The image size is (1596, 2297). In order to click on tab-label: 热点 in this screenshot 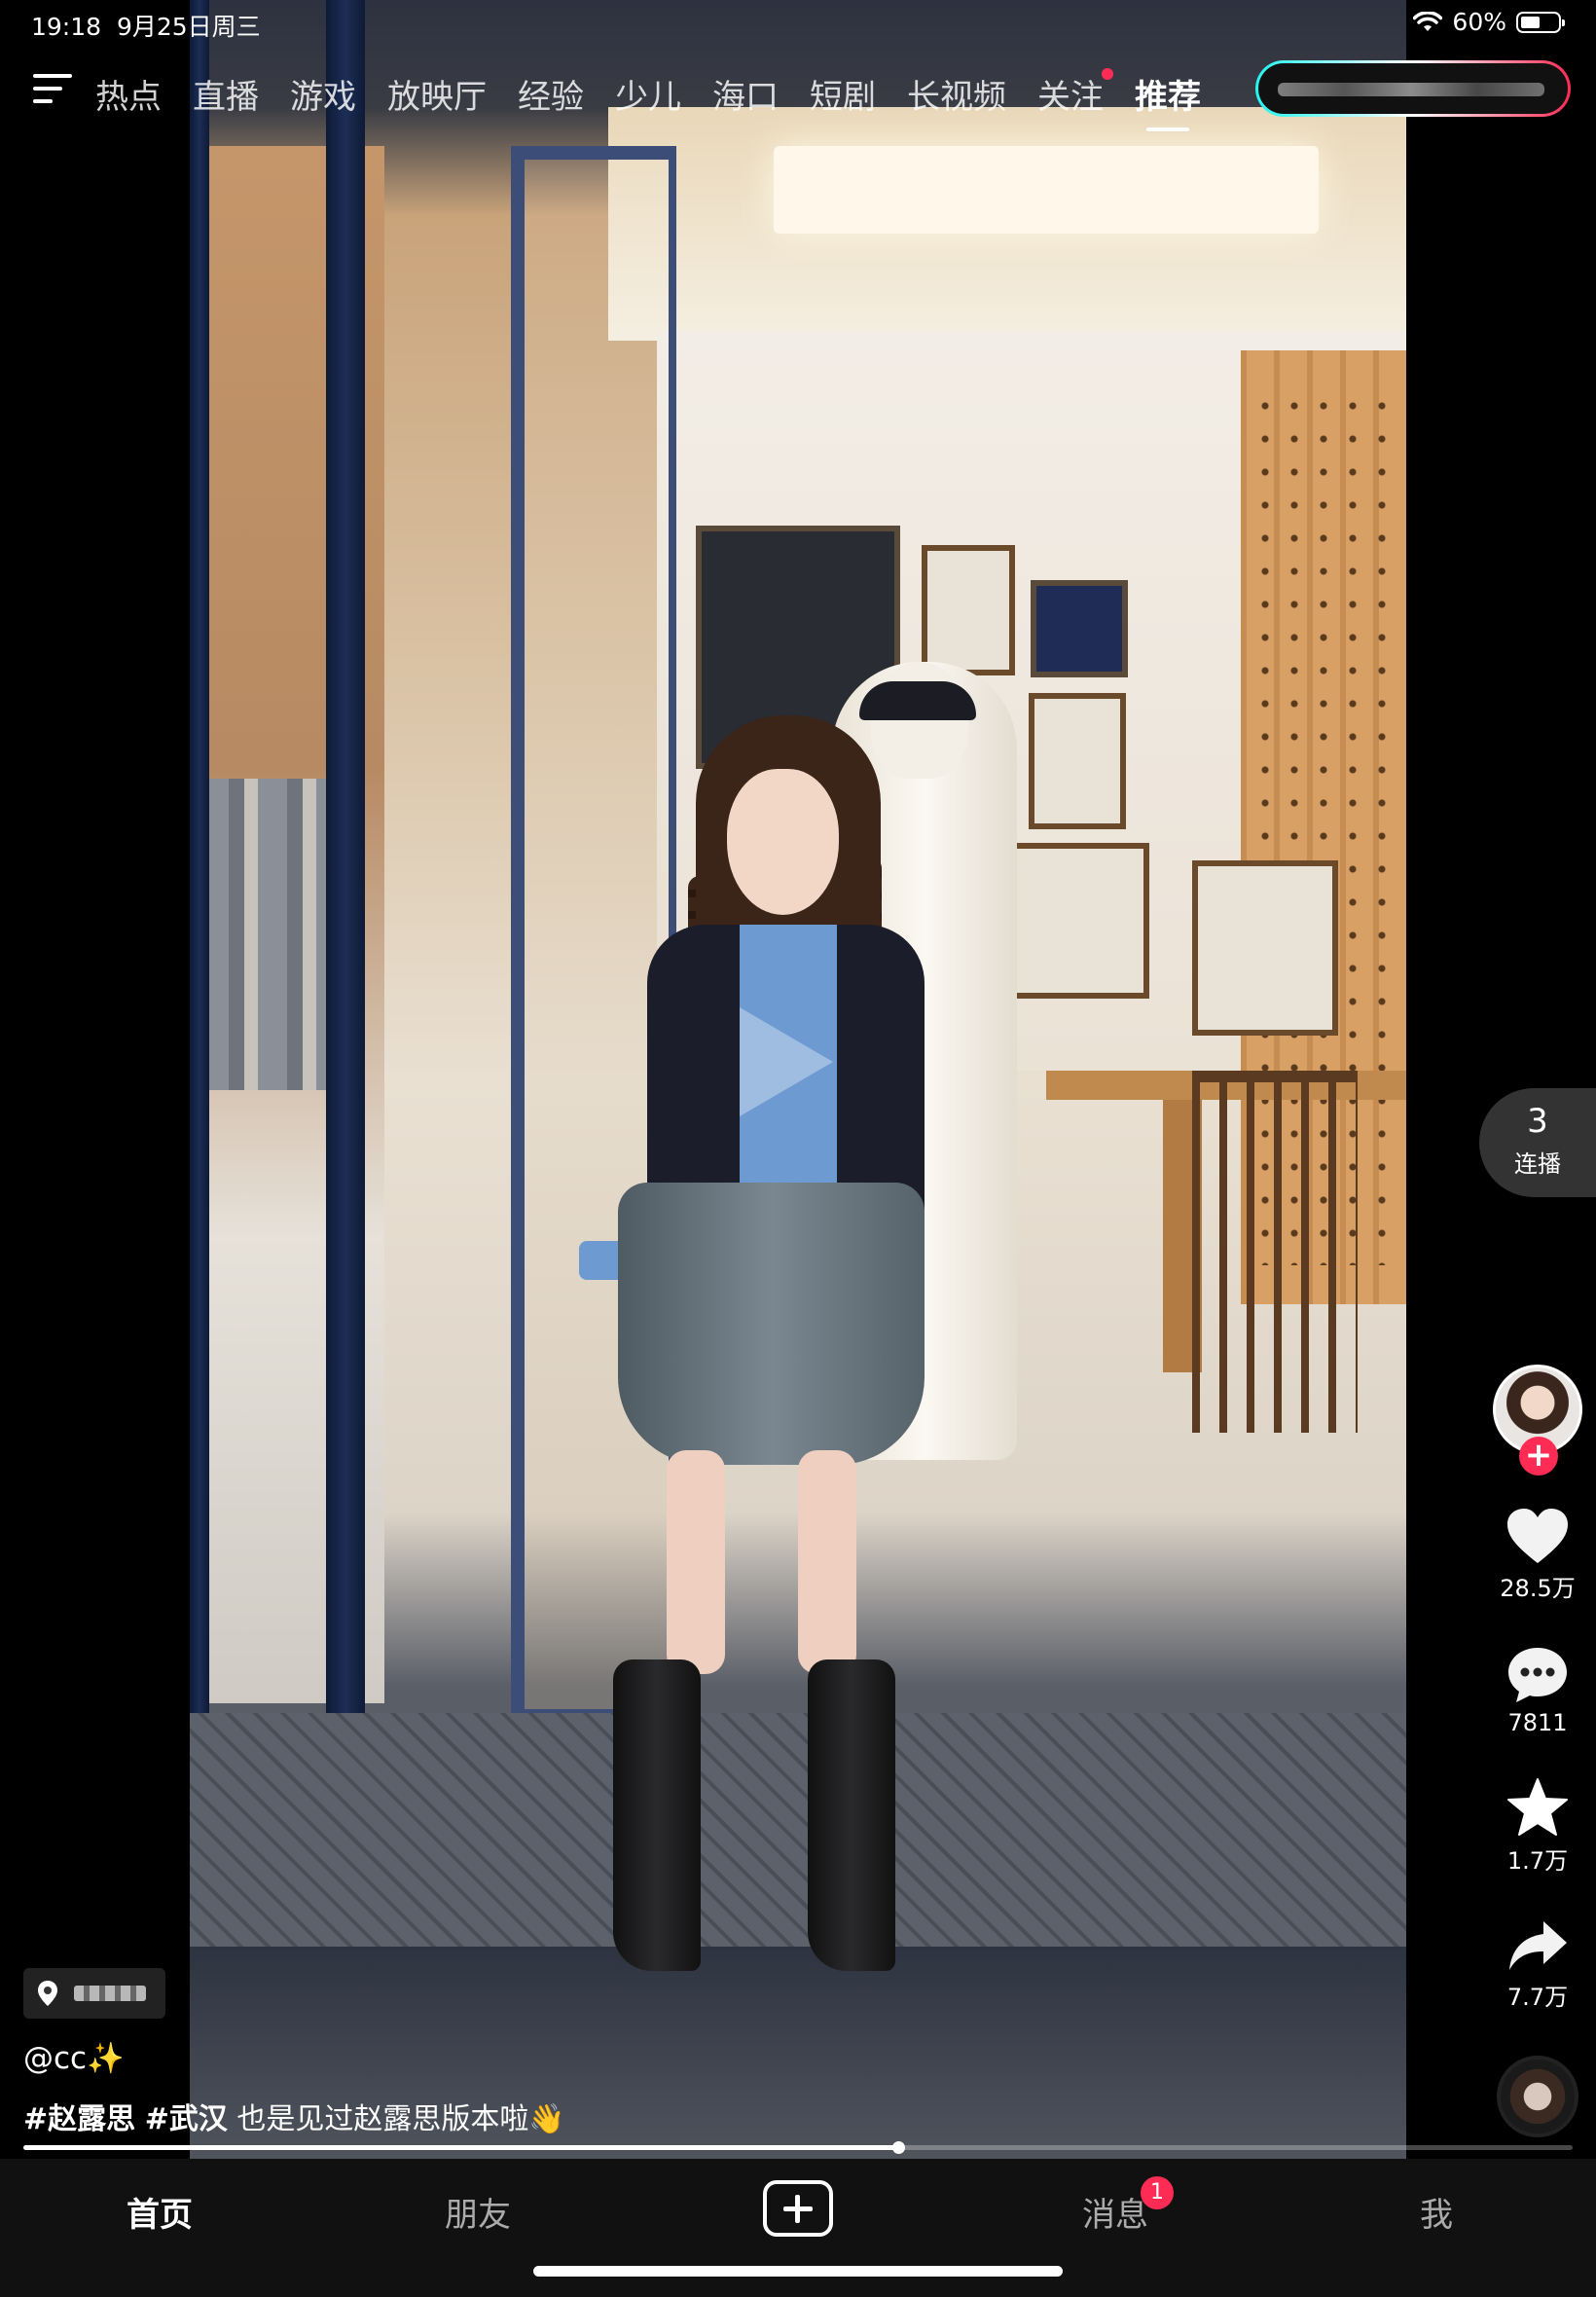, I will do `click(128, 97)`.